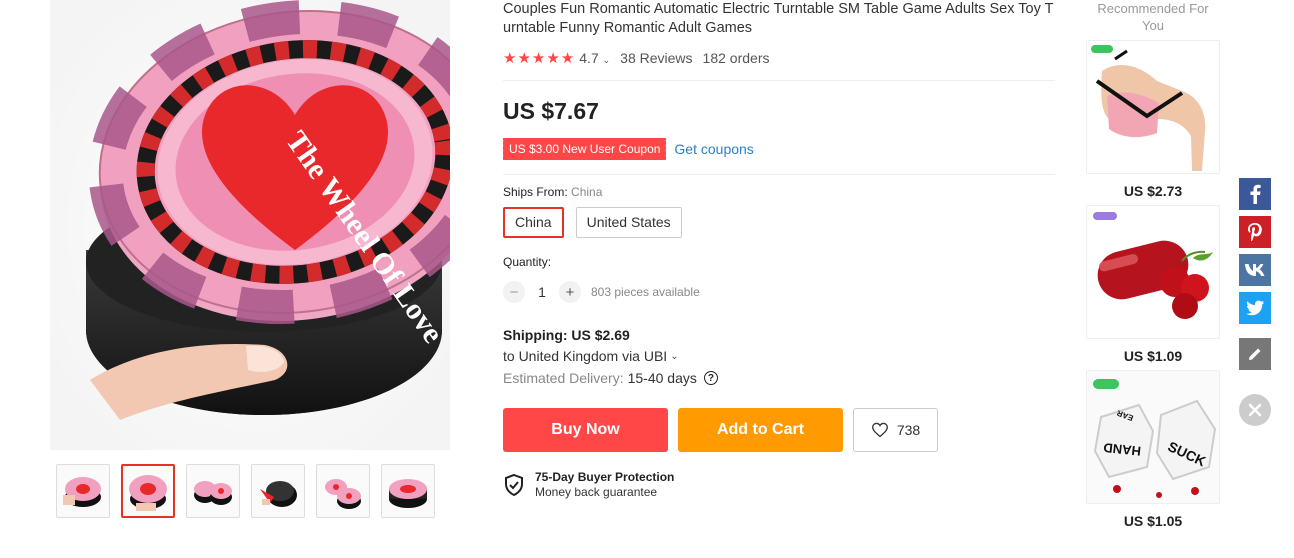 This screenshot has height=558, width=1294. Describe the element at coordinates (589, 58) in the screenshot. I see `rating-value: 4.7` at that location.